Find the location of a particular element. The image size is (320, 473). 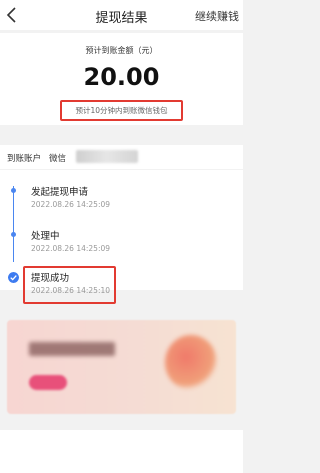

account-row: 到账账户 微信 is located at coordinates (121, 157).